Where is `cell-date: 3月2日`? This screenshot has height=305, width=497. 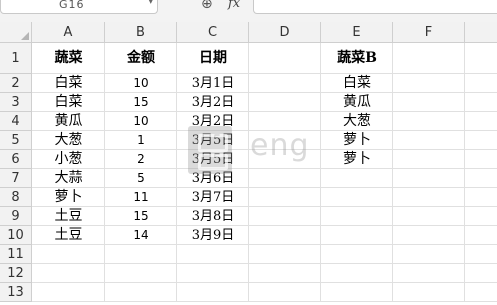 cell-date: 3月2日 is located at coordinates (213, 121).